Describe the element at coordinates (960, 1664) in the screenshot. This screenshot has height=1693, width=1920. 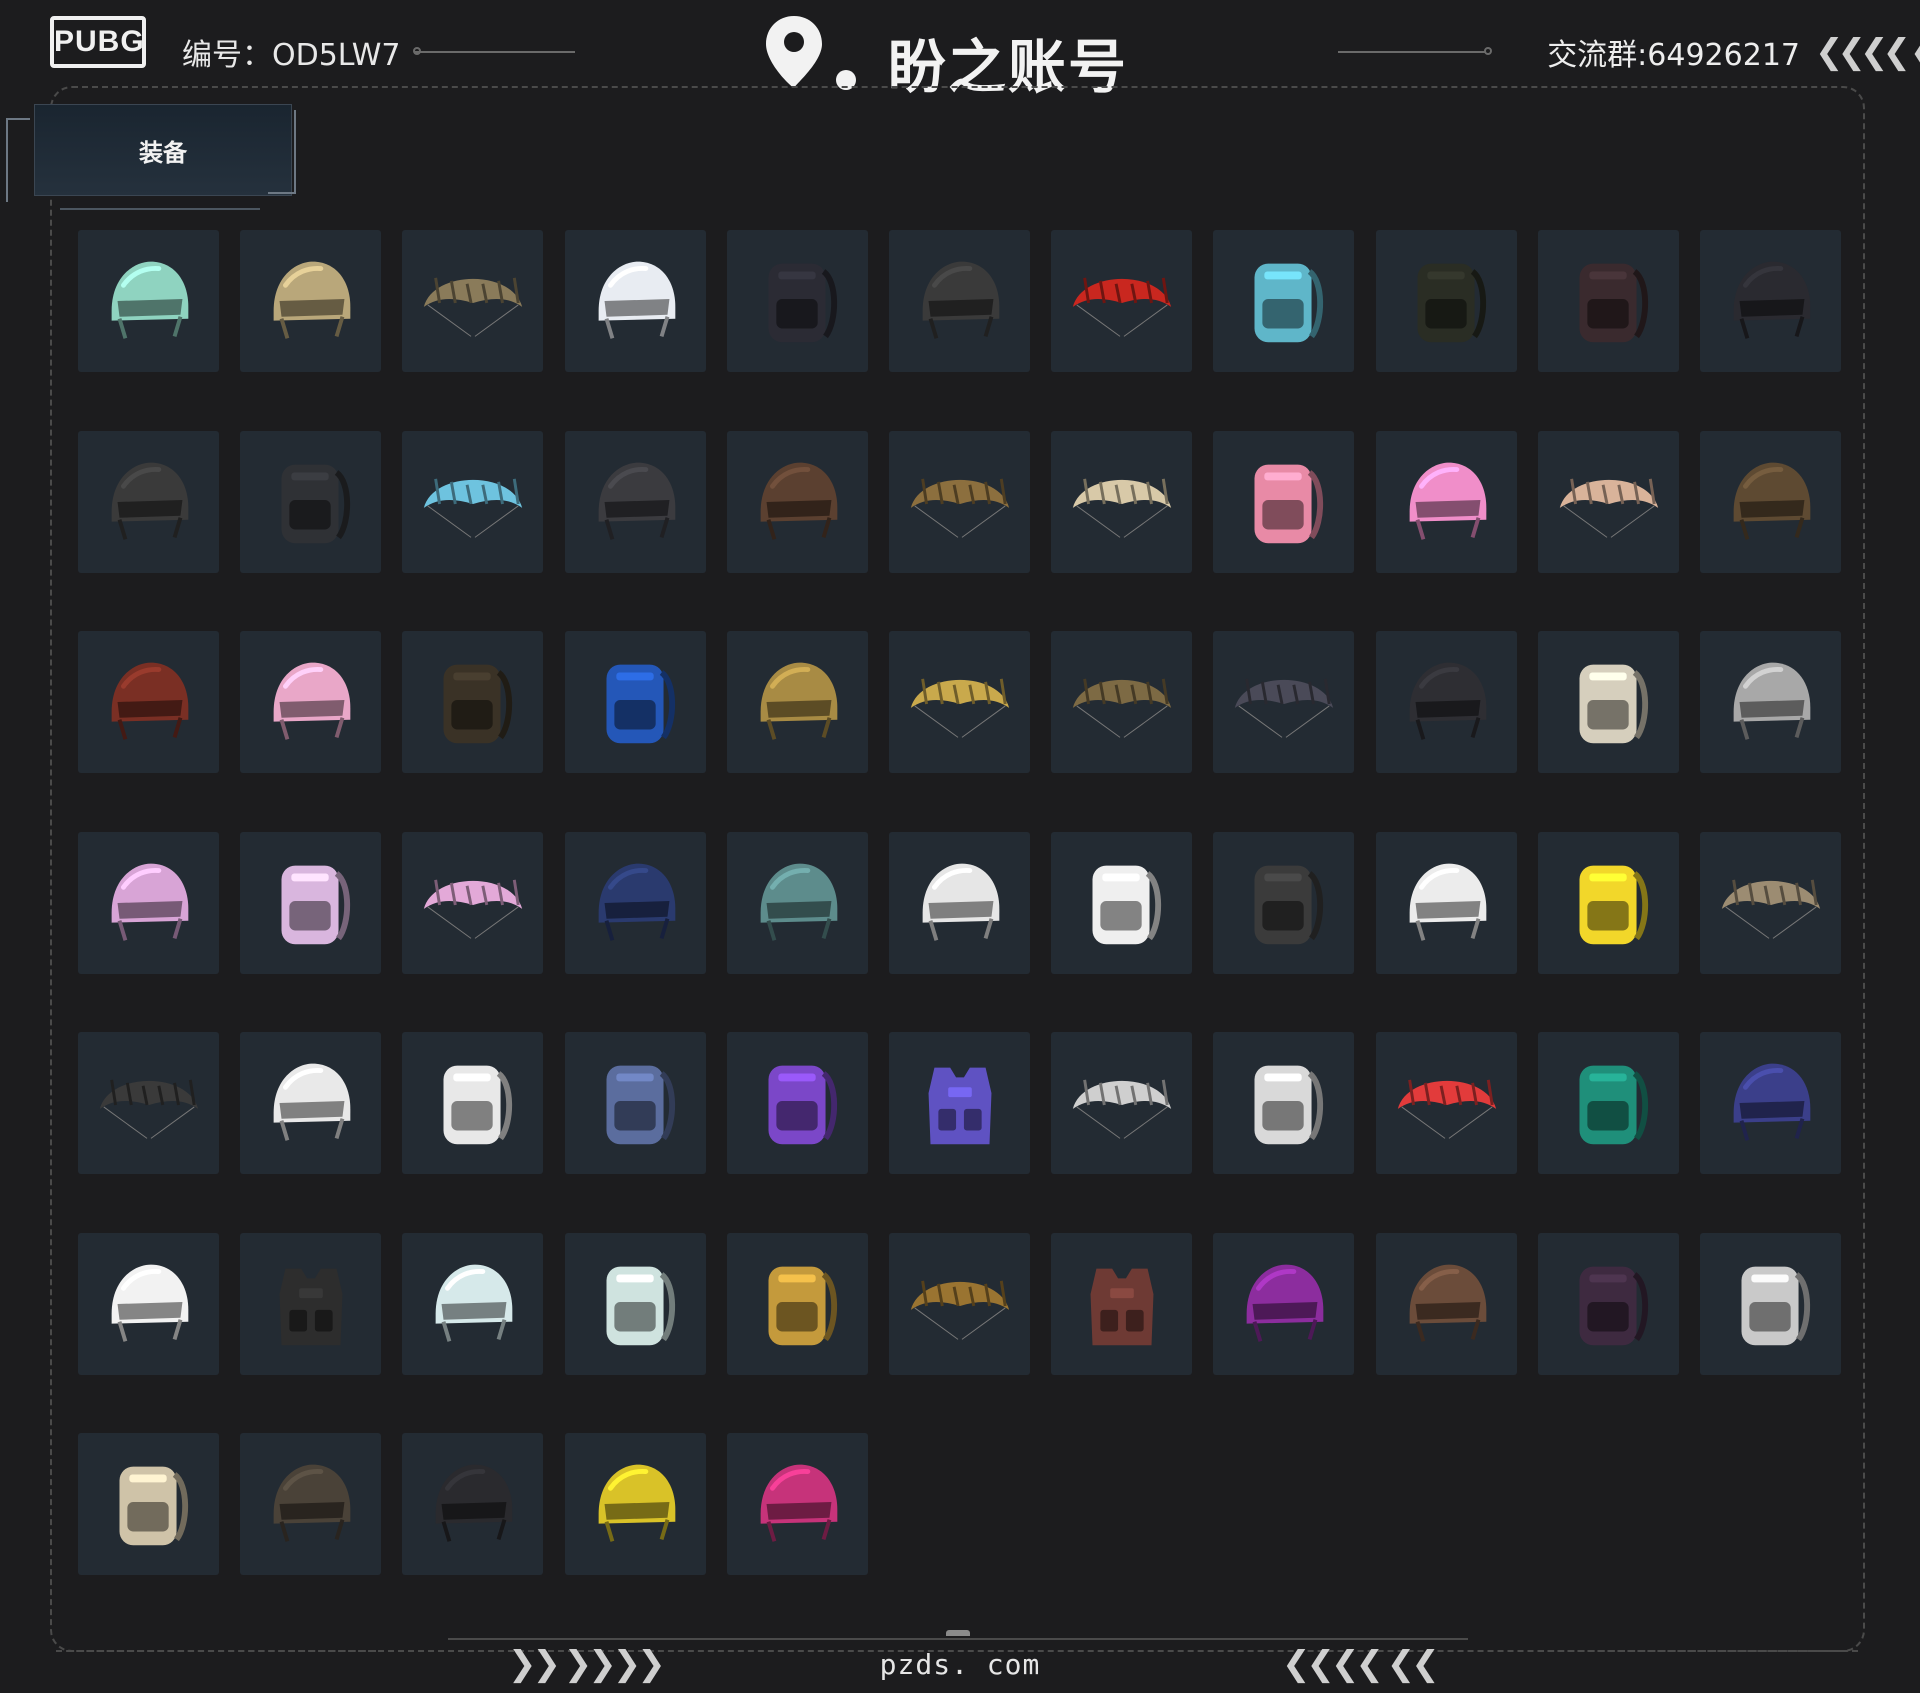
I see `footer-domain: pzds. com` at that location.